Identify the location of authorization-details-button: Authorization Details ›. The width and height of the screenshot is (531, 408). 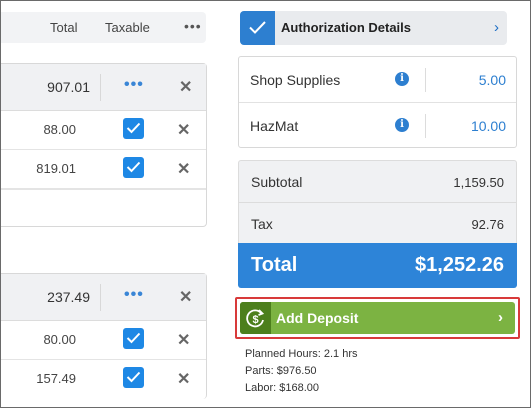
(373, 28).